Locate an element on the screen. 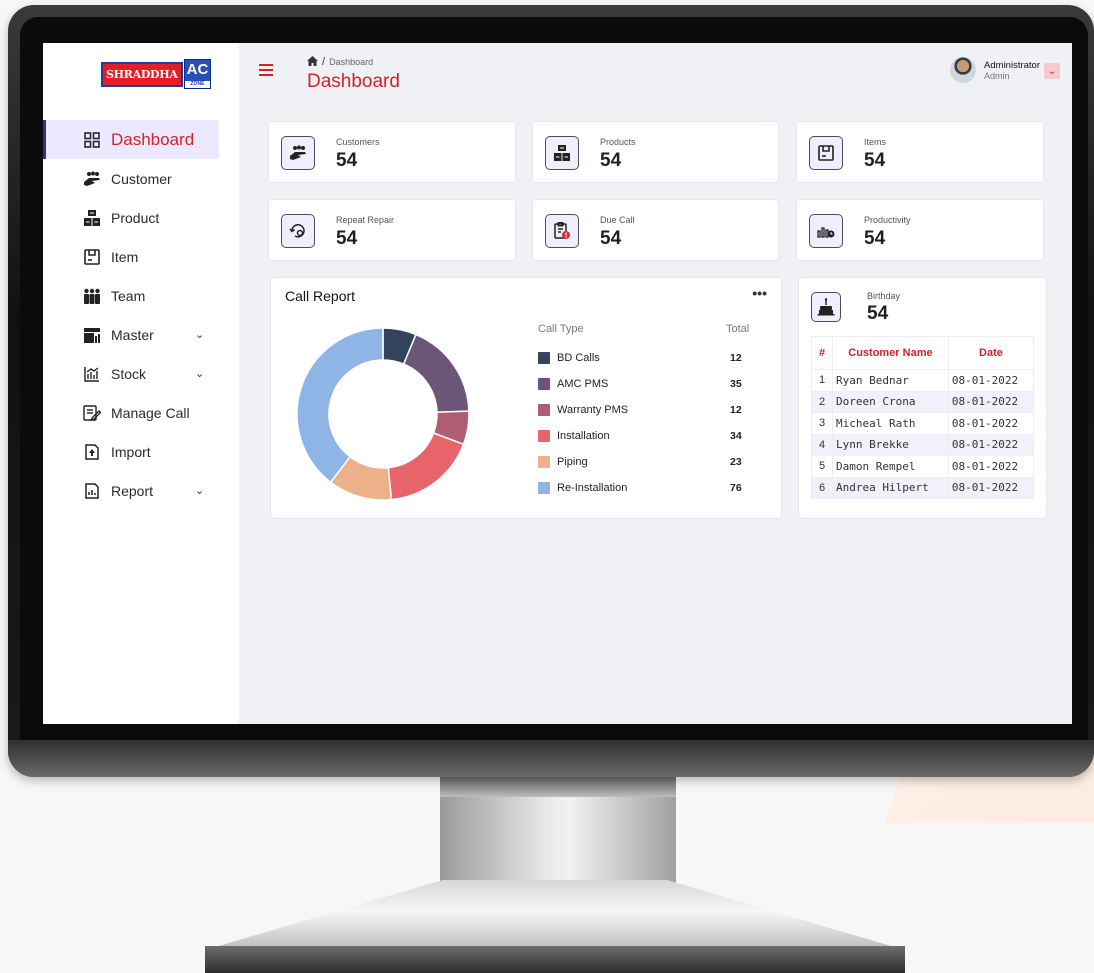 The height and width of the screenshot is (973, 1094). boxes-icon is located at coordinates (92, 218).